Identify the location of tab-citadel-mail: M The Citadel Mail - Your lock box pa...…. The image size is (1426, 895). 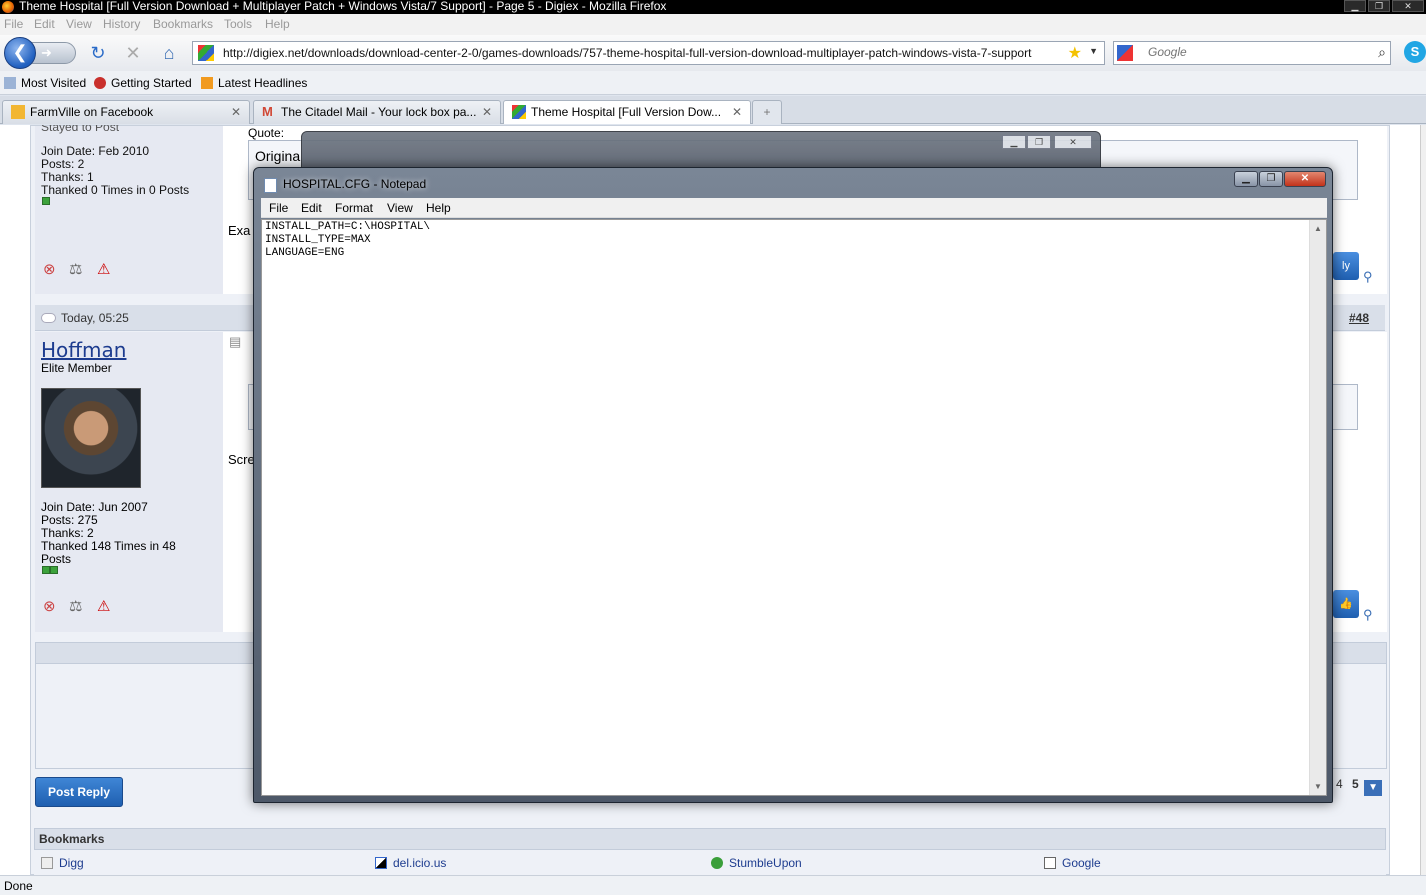
(377, 112).